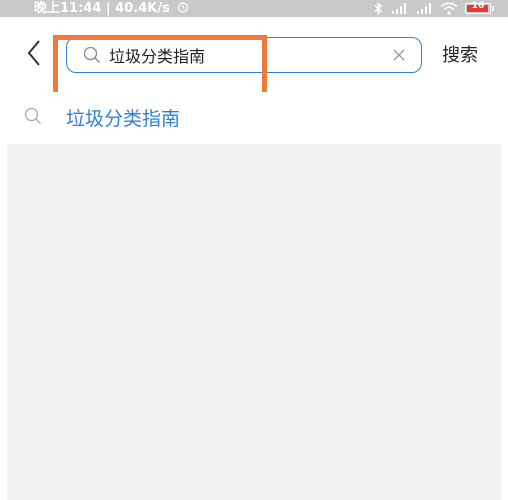 Image resolution: width=508 pixels, height=500 pixels. What do you see at coordinates (183, 7) in the screenshot?
I see `alarm-clock-icon` at bounding box center [183, 7].